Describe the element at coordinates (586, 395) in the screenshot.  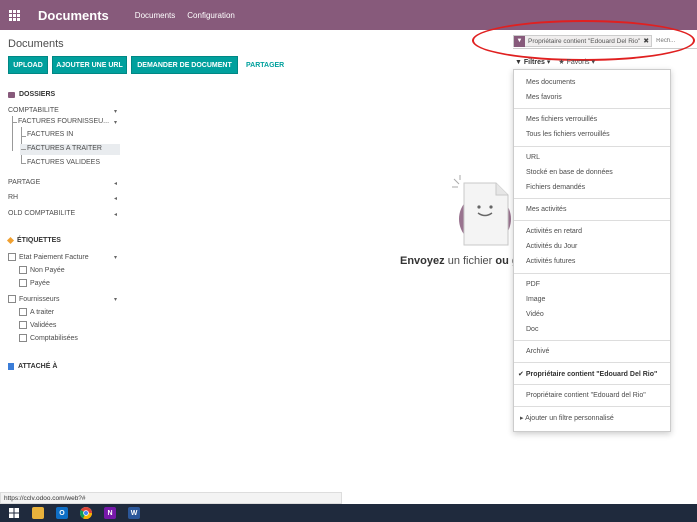
I see `filter-owner-edouard: Propriétaire contient "Edouard del Rio"` at that location.